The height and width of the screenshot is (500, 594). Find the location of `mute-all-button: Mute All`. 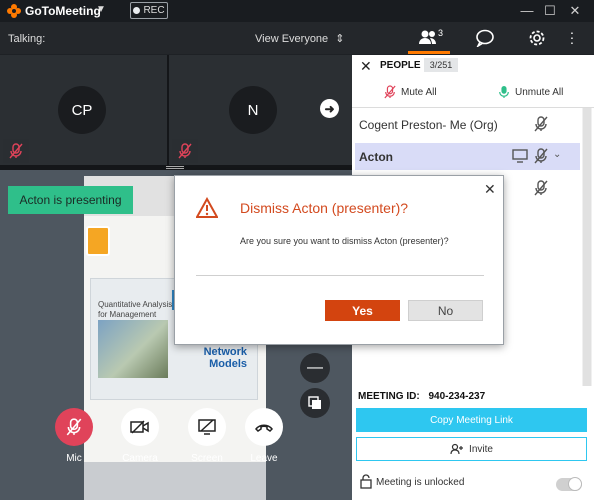

mute-all-button: Mute All is located at coordinates (410, 92).